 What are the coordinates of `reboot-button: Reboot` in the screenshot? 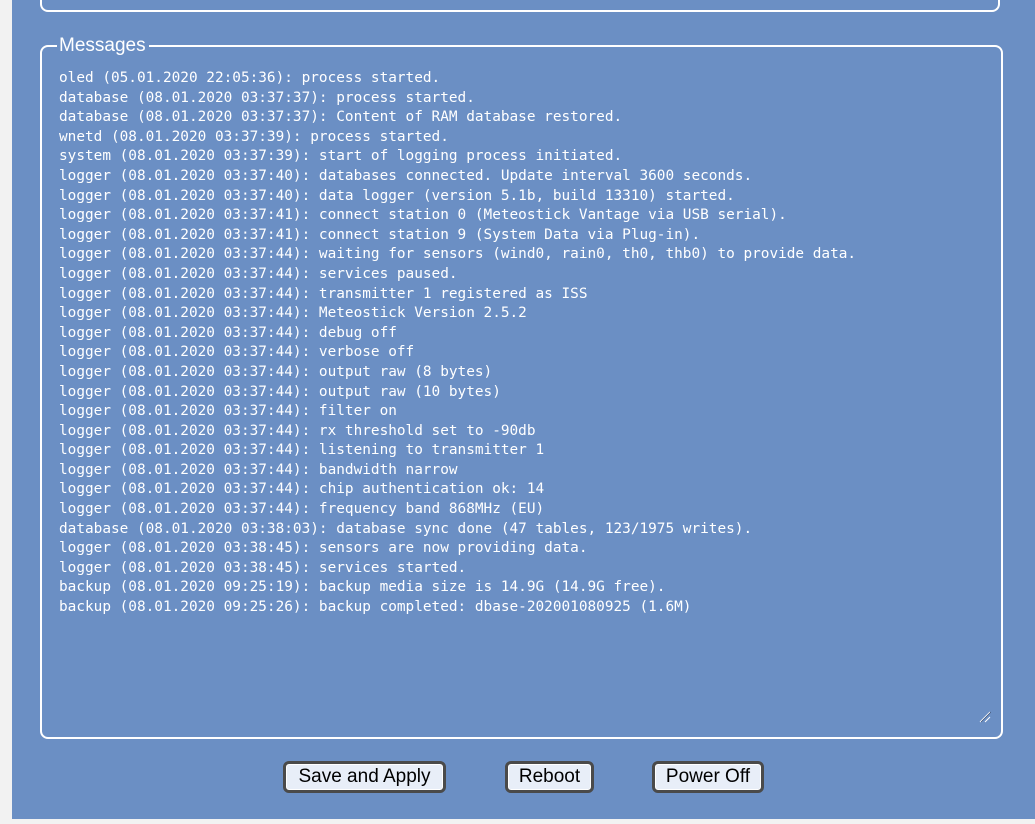 It's located at (549, 777).